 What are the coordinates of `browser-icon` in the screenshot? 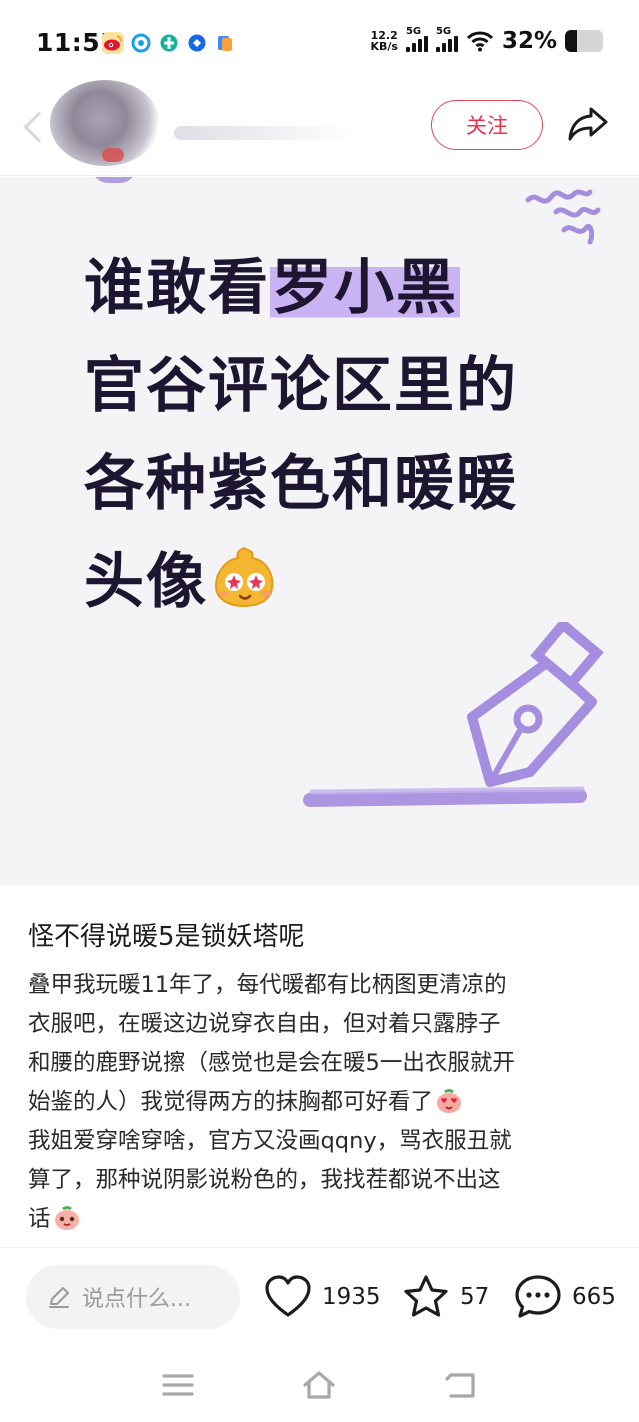 It's located at (141, 43).